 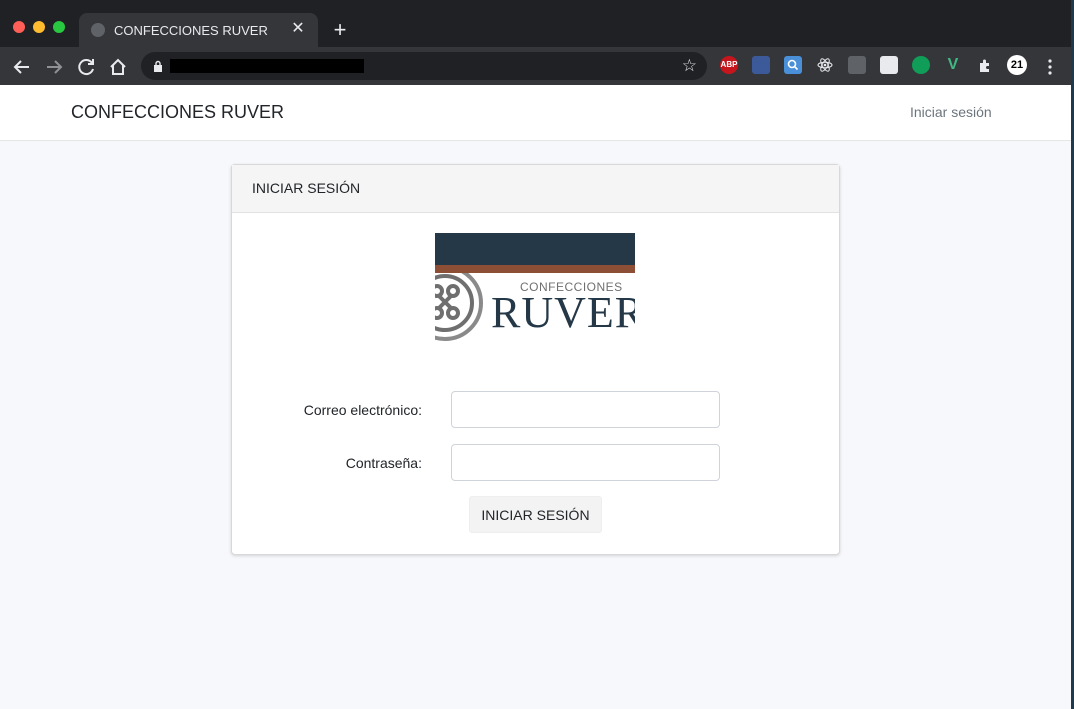 What do you see at coordinates (729, 65) in the screenshot?
I see `adblock-extension-icon: ABP` at bounding box center [729, 65].